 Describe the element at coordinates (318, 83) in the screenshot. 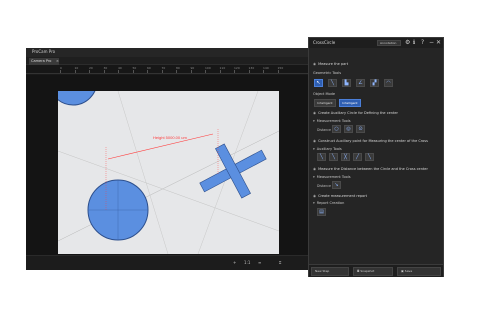

I see `point-tool-button: ↖` at that location.